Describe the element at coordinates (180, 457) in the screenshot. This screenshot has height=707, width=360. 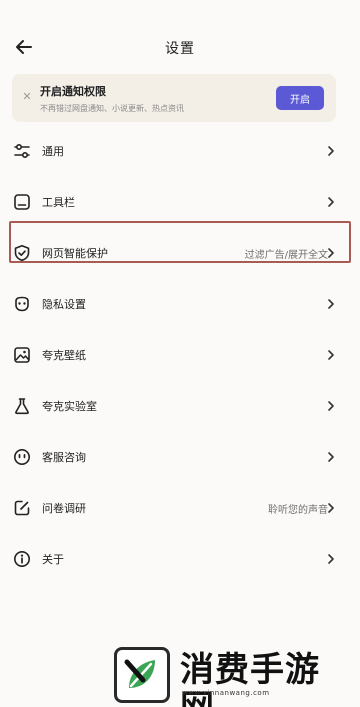
I see `menu-item-customer-service: 客服咨询` at that location.